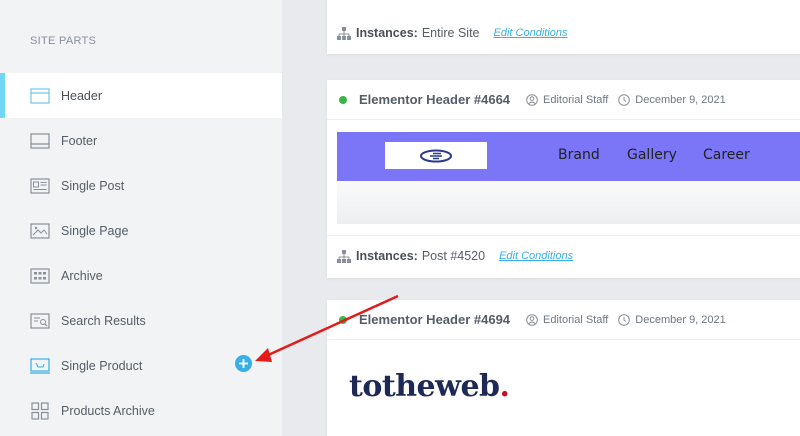 This screenshot has width=800, height=436. I want to click on sidebar-item-label: Products Archive, so click(108, 410).